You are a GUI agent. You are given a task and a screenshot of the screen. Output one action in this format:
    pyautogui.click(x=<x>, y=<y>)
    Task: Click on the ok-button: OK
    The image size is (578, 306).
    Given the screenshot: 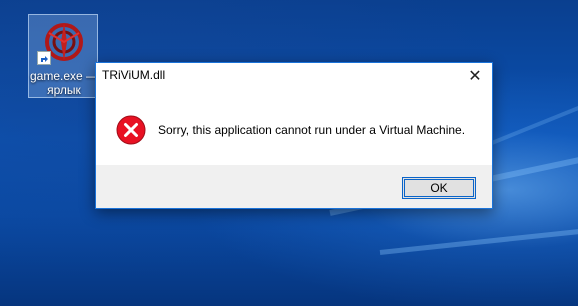 What is the action you would take?
    pyautogui.click(x=439, y=188)
    